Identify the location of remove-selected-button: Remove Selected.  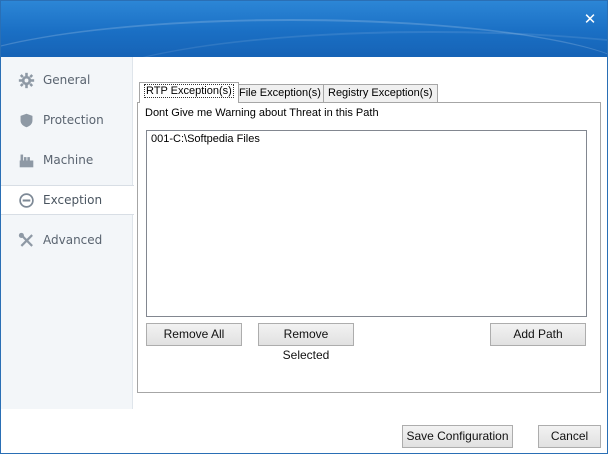
(306, 342).